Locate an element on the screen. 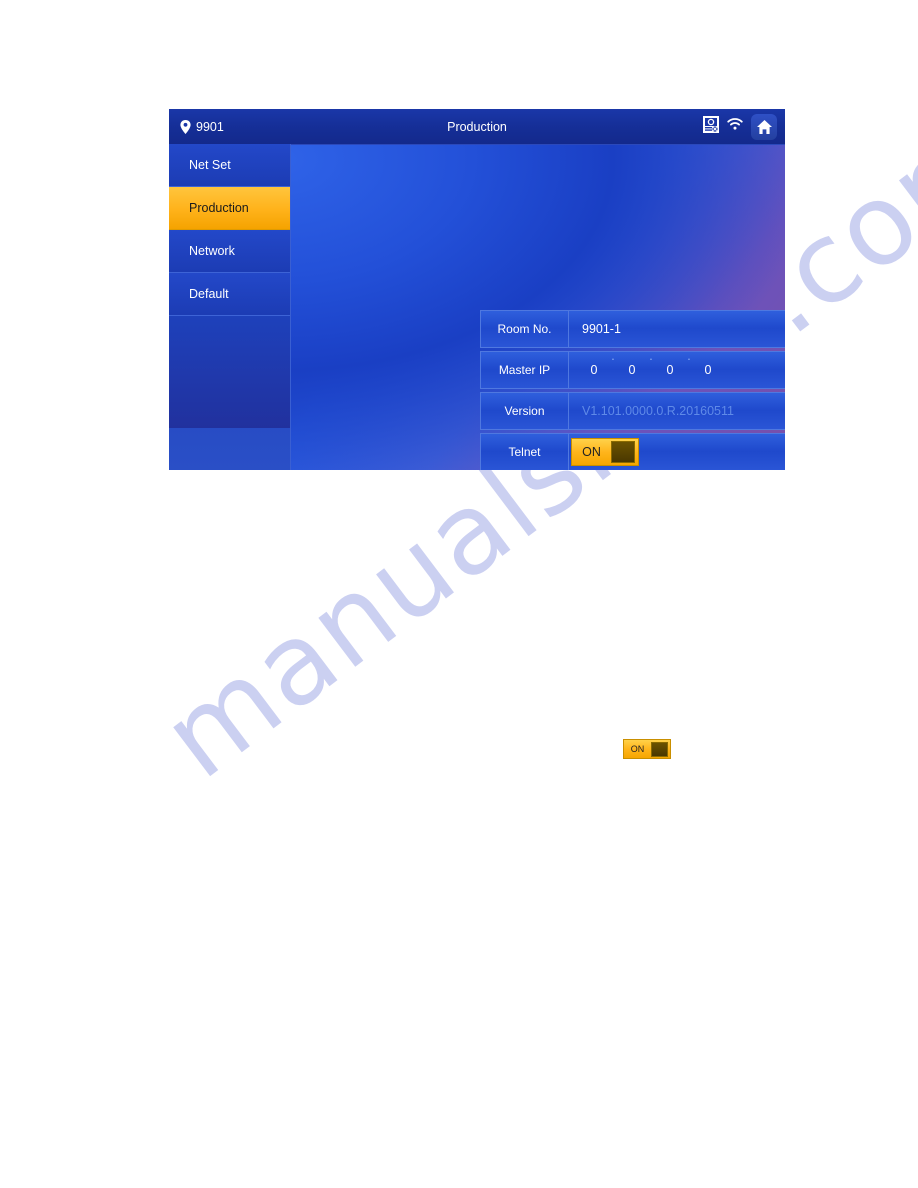 Image resolution: width=918 pixels, height=1188 pixels. row-room-no: Room No. 9901-1 is located at coordinates (632, 329).